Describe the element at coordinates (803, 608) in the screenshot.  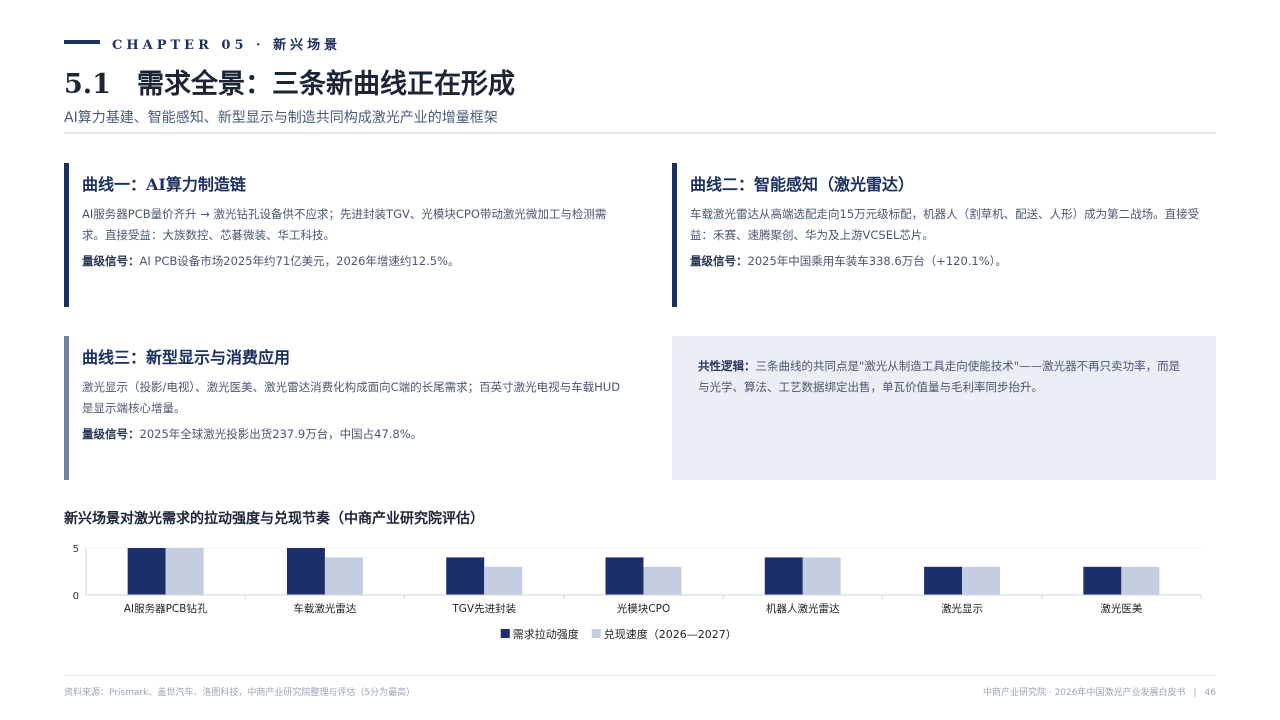
I see `x-tick-label: 机器人激光雷达` at that location.